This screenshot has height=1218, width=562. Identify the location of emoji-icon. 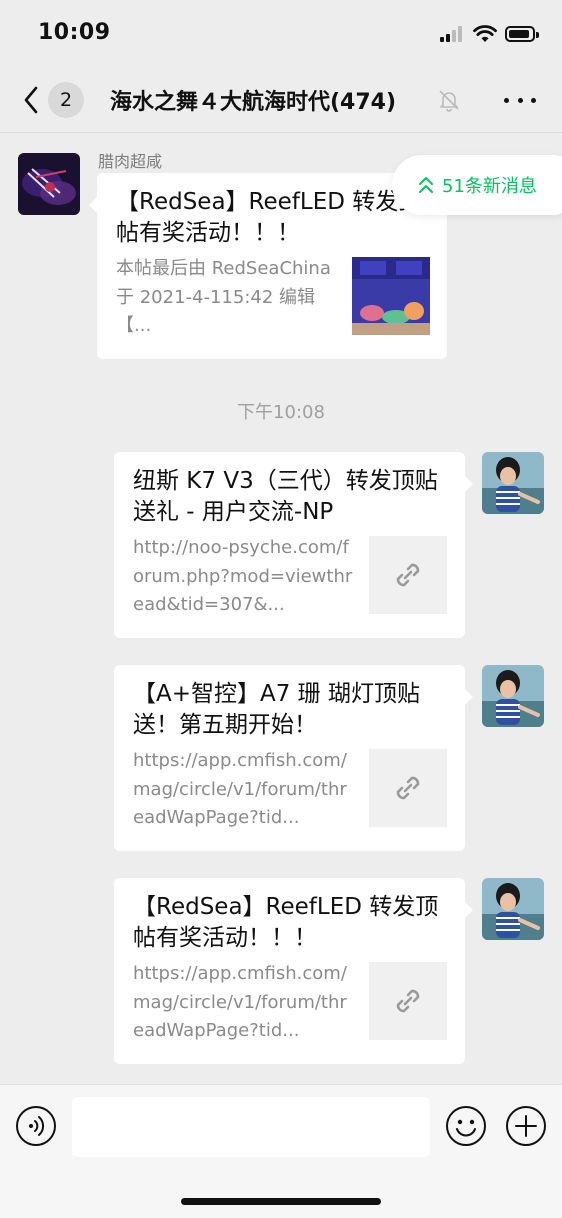
(466, 1126).